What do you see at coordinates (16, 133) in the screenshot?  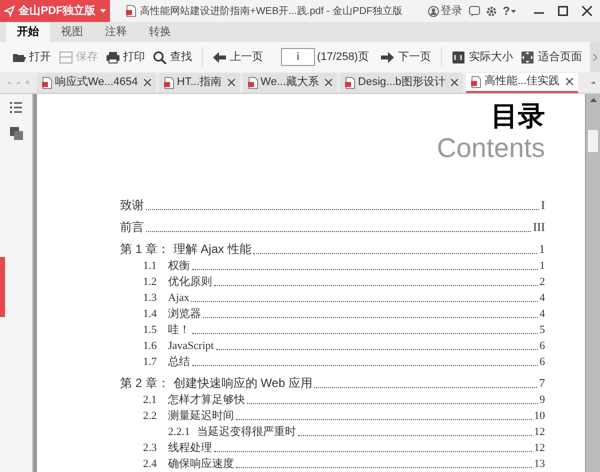 I see `pages-icon` at bounding box center [16, 133].